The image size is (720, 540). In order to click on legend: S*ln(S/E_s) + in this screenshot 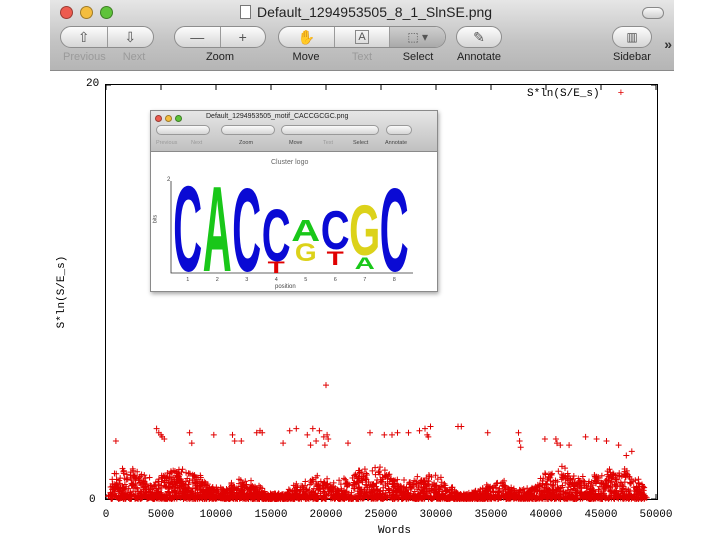, I will do `click(575, 94)`.